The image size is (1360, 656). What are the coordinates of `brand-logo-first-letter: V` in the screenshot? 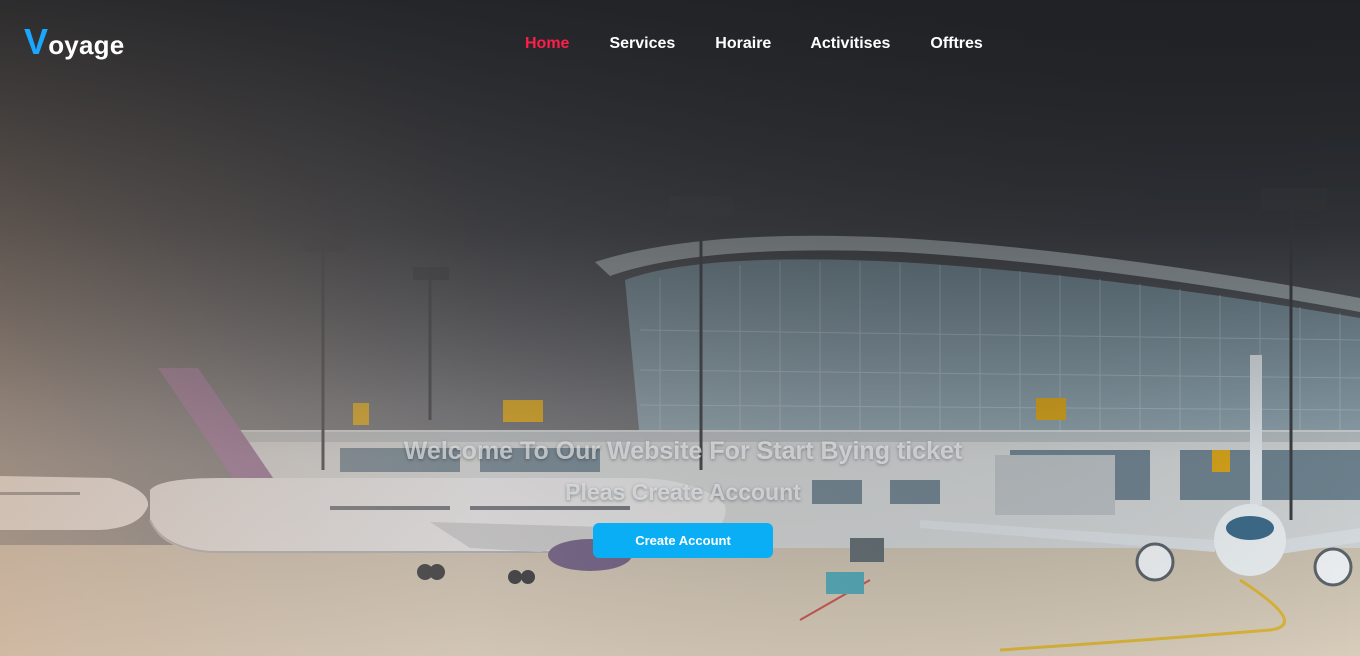 It's located at (36, 41).